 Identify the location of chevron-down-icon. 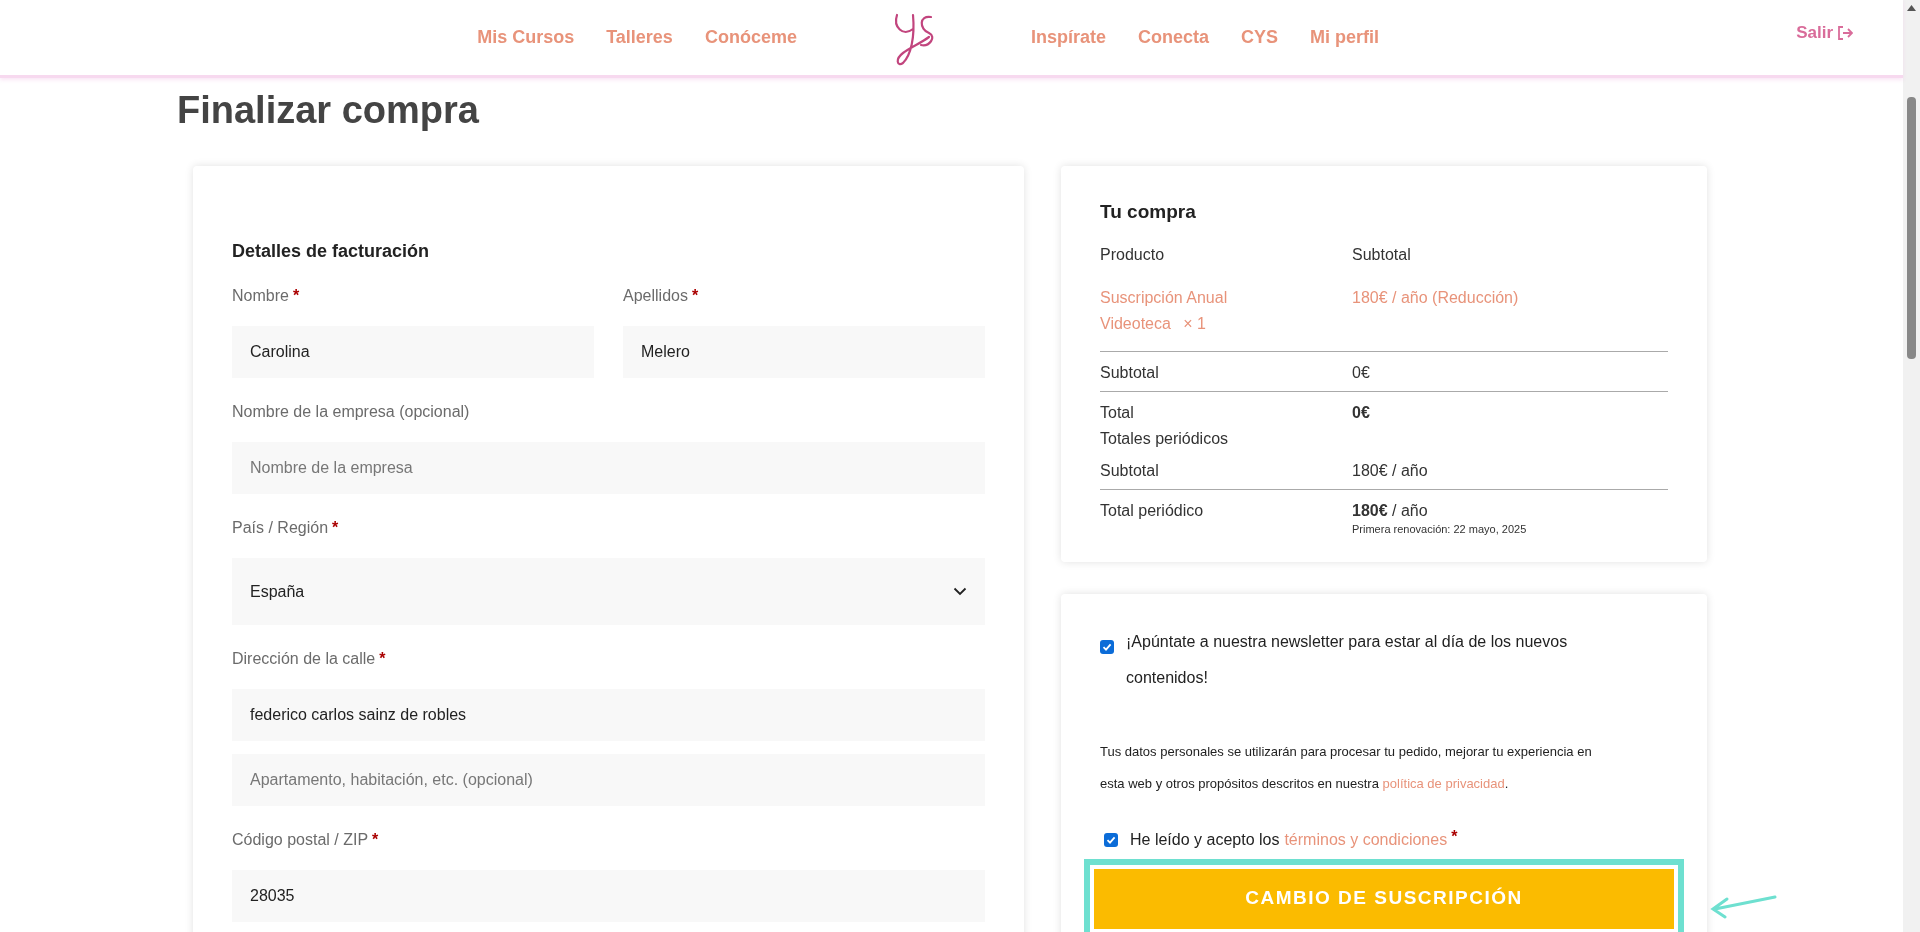
(960, 591).